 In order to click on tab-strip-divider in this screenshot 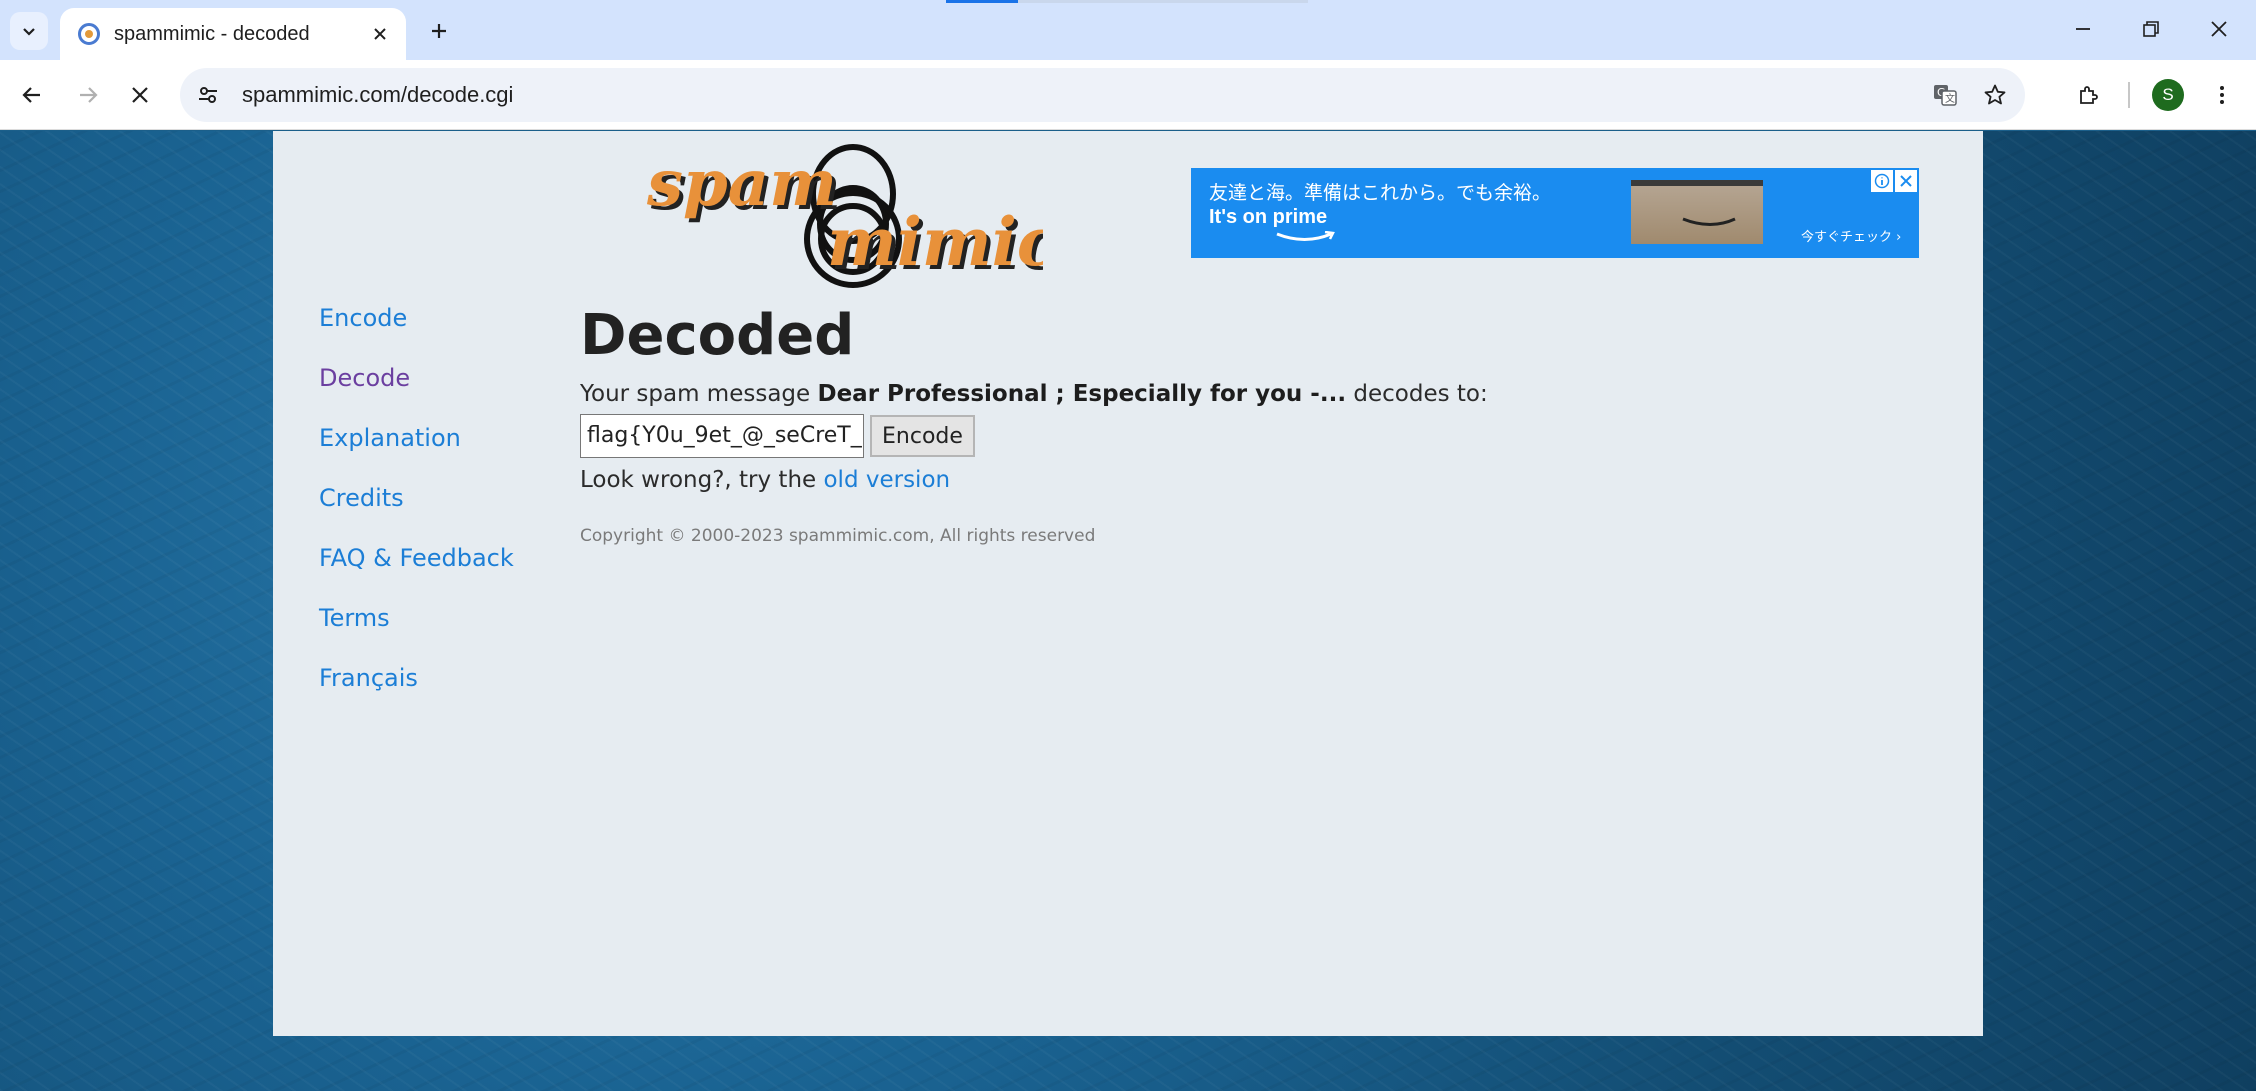, I will do `click(1163, 1)`.